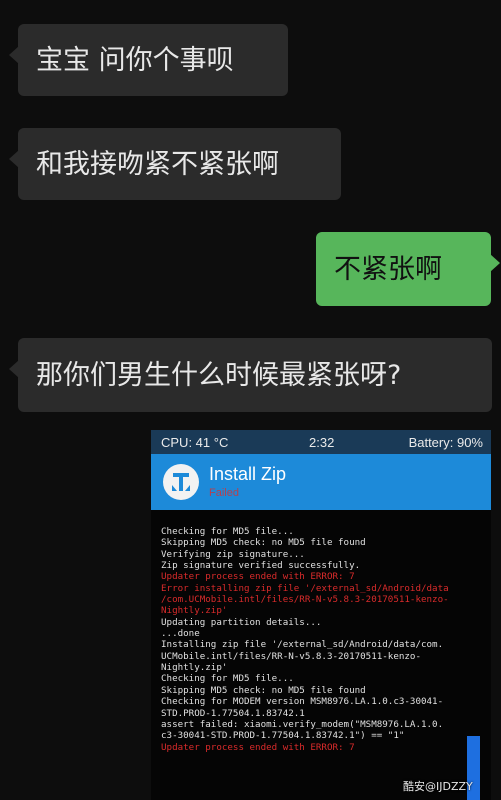  I want to click on message-text: 和我接吻紧不紧张啊, so click(157, 164).